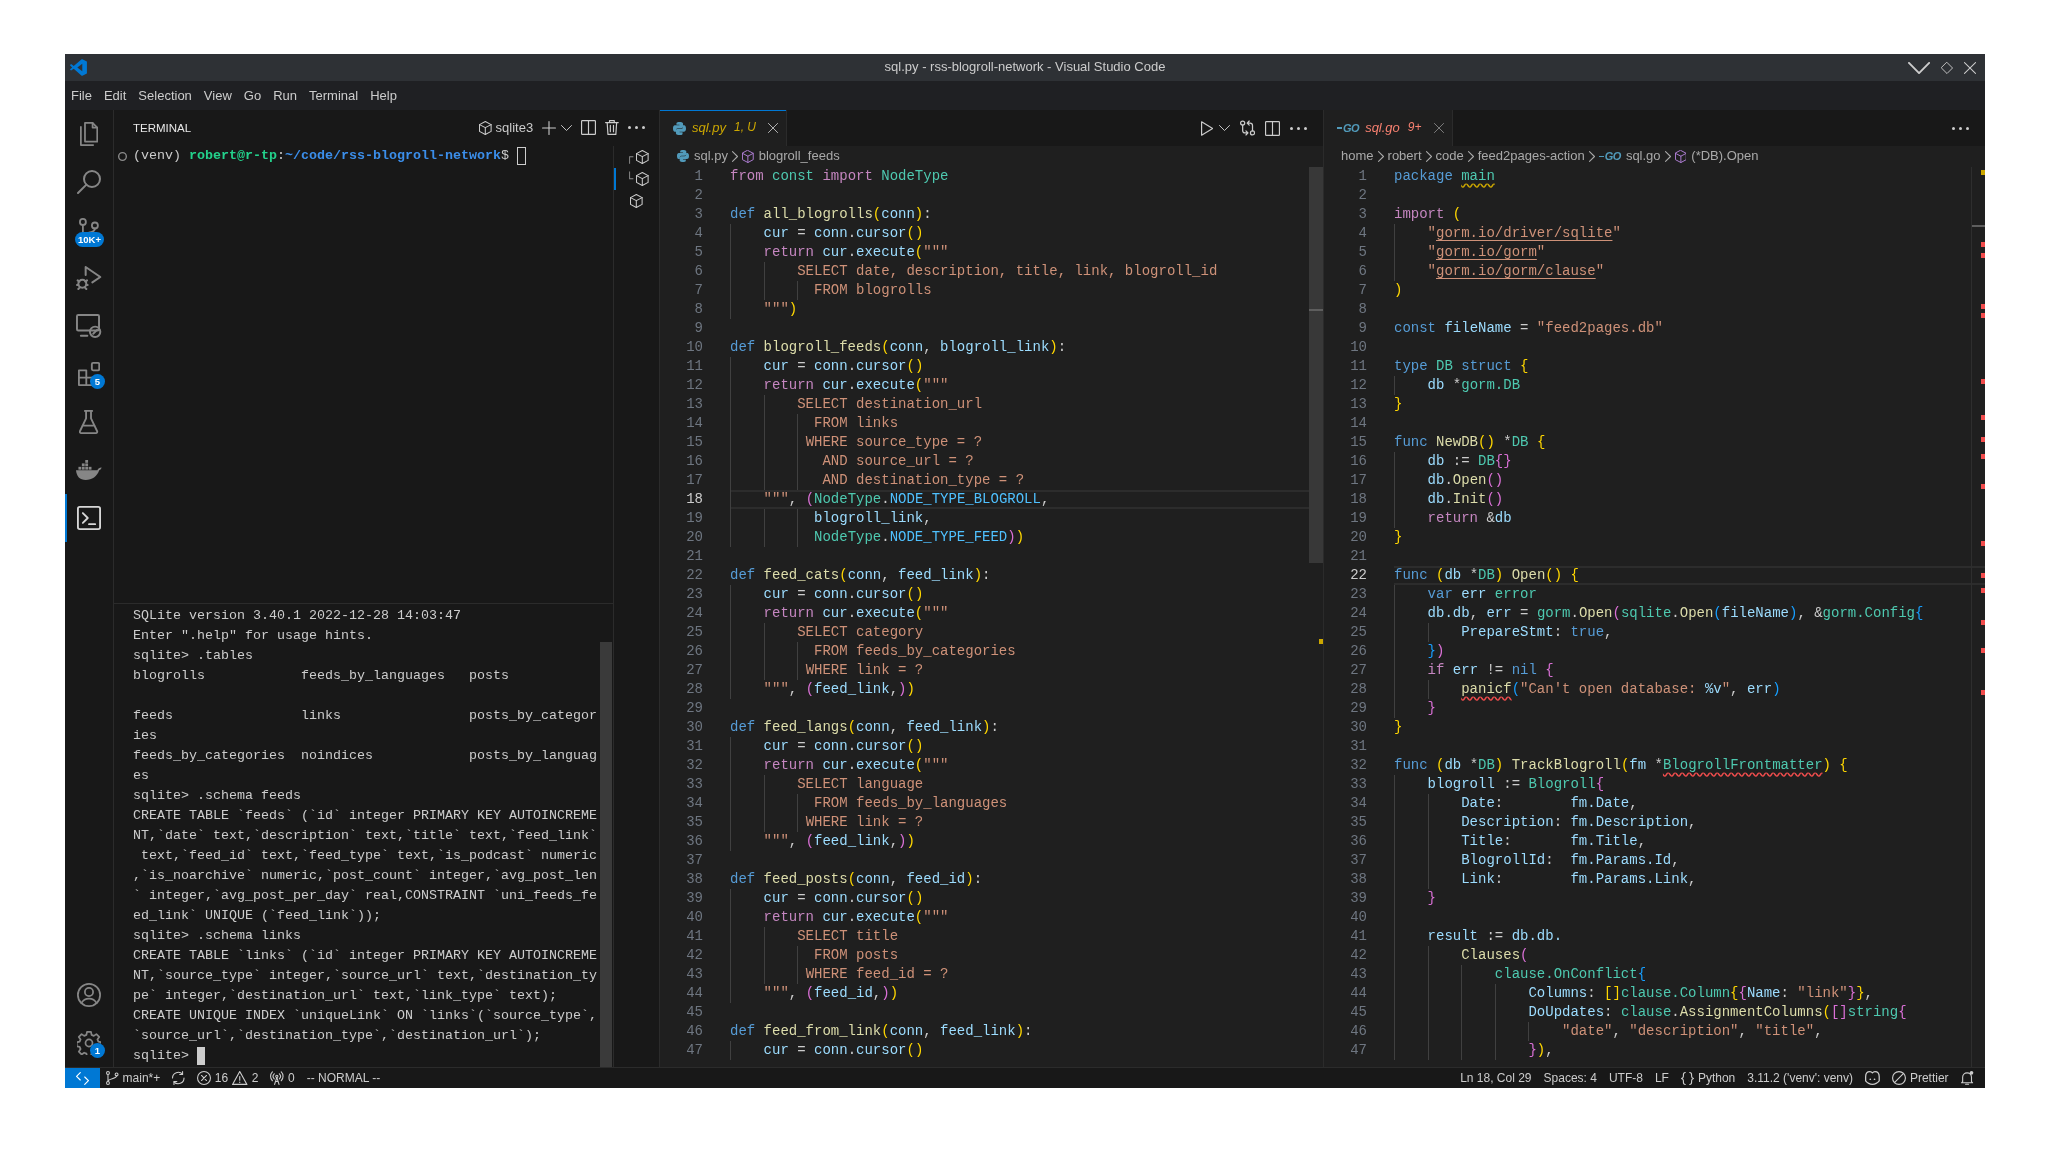  What do you see at coordinates (1872, 1078) in the screenshot?
I see `robot-face-icon` at bounding box center [1872, 1078].